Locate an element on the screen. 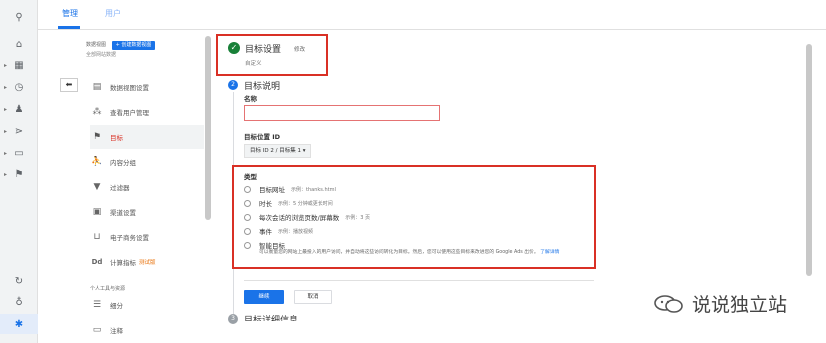  menu-item-content-grouping: ⛹ 内容分组 is located at coordinates (147, 162).